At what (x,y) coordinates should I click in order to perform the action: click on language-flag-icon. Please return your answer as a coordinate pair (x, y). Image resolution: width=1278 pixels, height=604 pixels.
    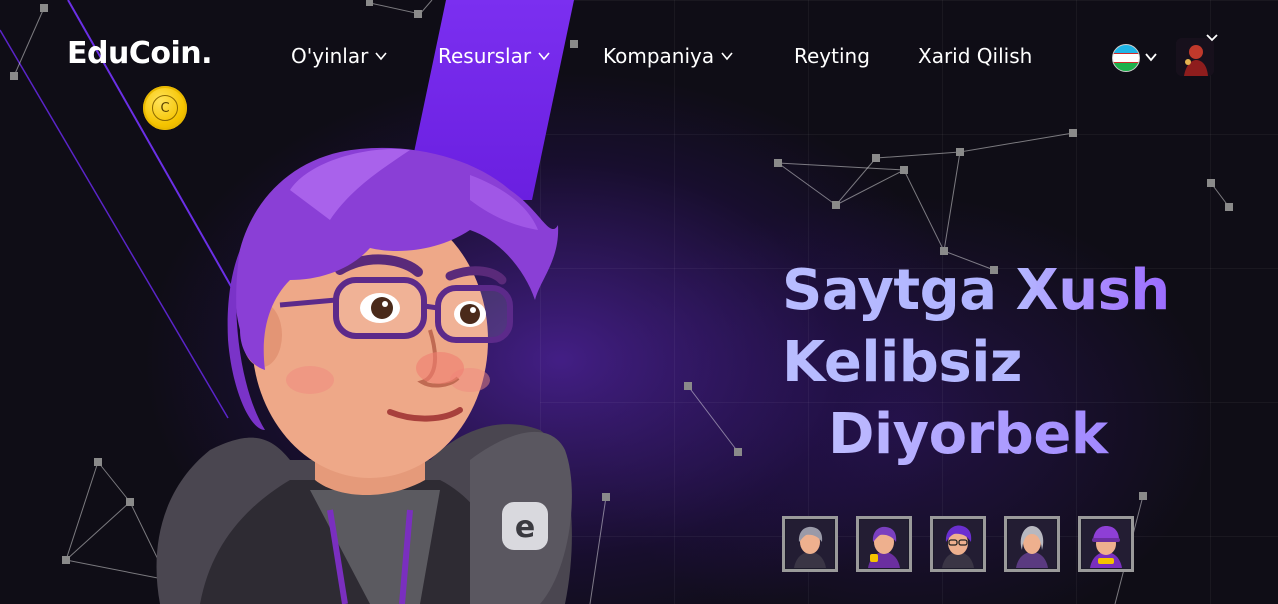
    Looking at the image, I should click on (1126, 58).